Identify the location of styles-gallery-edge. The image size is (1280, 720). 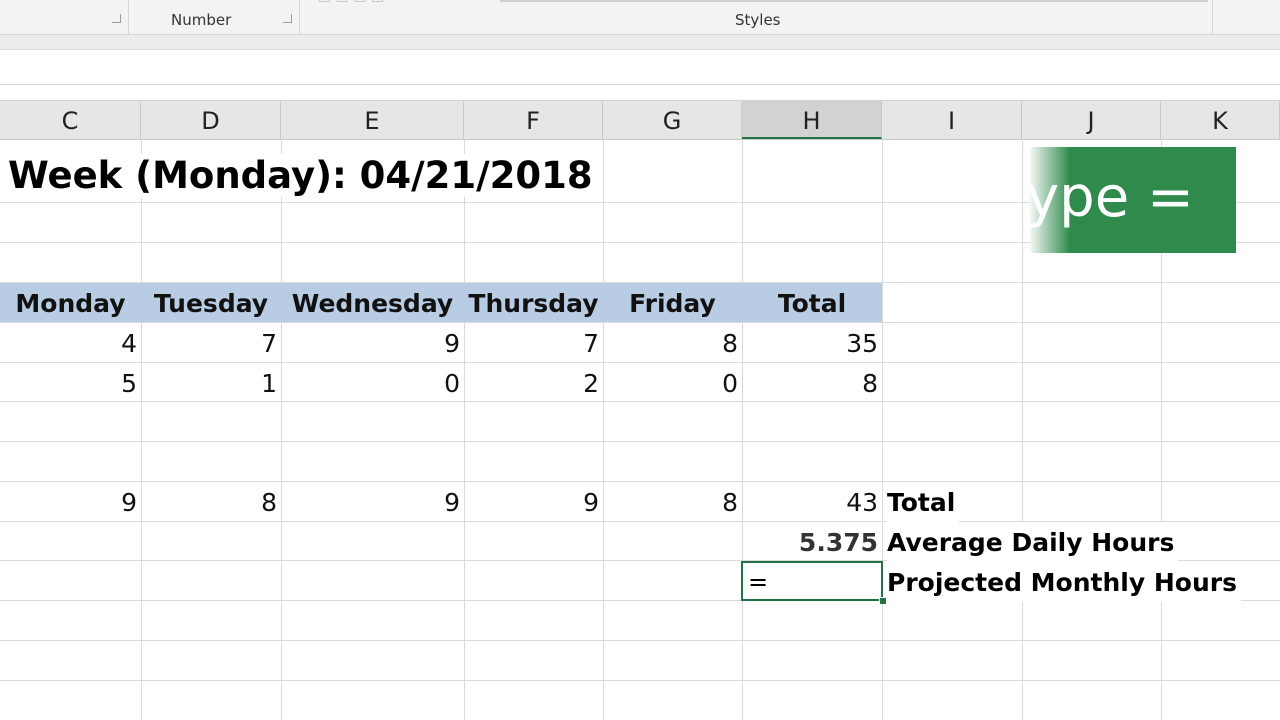
(854, 1).